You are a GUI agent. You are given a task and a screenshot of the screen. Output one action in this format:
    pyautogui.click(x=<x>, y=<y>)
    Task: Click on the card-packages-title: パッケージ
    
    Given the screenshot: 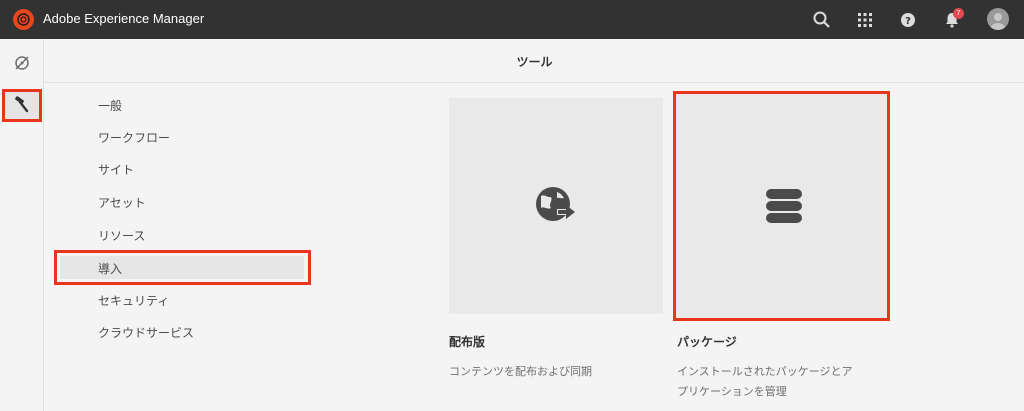 What is the action you would take?
    pyautogui.click(x=707, y=341)
    